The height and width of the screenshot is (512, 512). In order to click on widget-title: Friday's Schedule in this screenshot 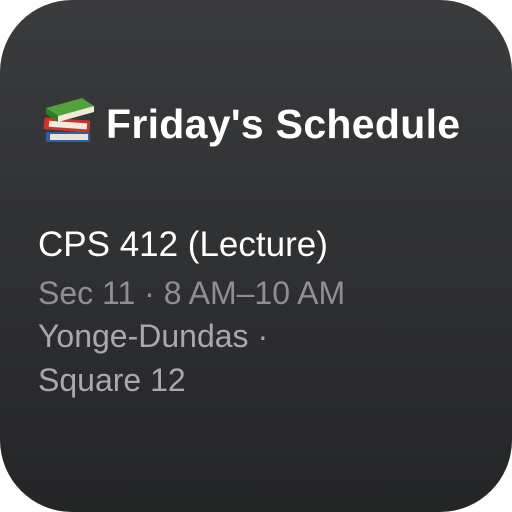, I will do `click(283, 124)`.